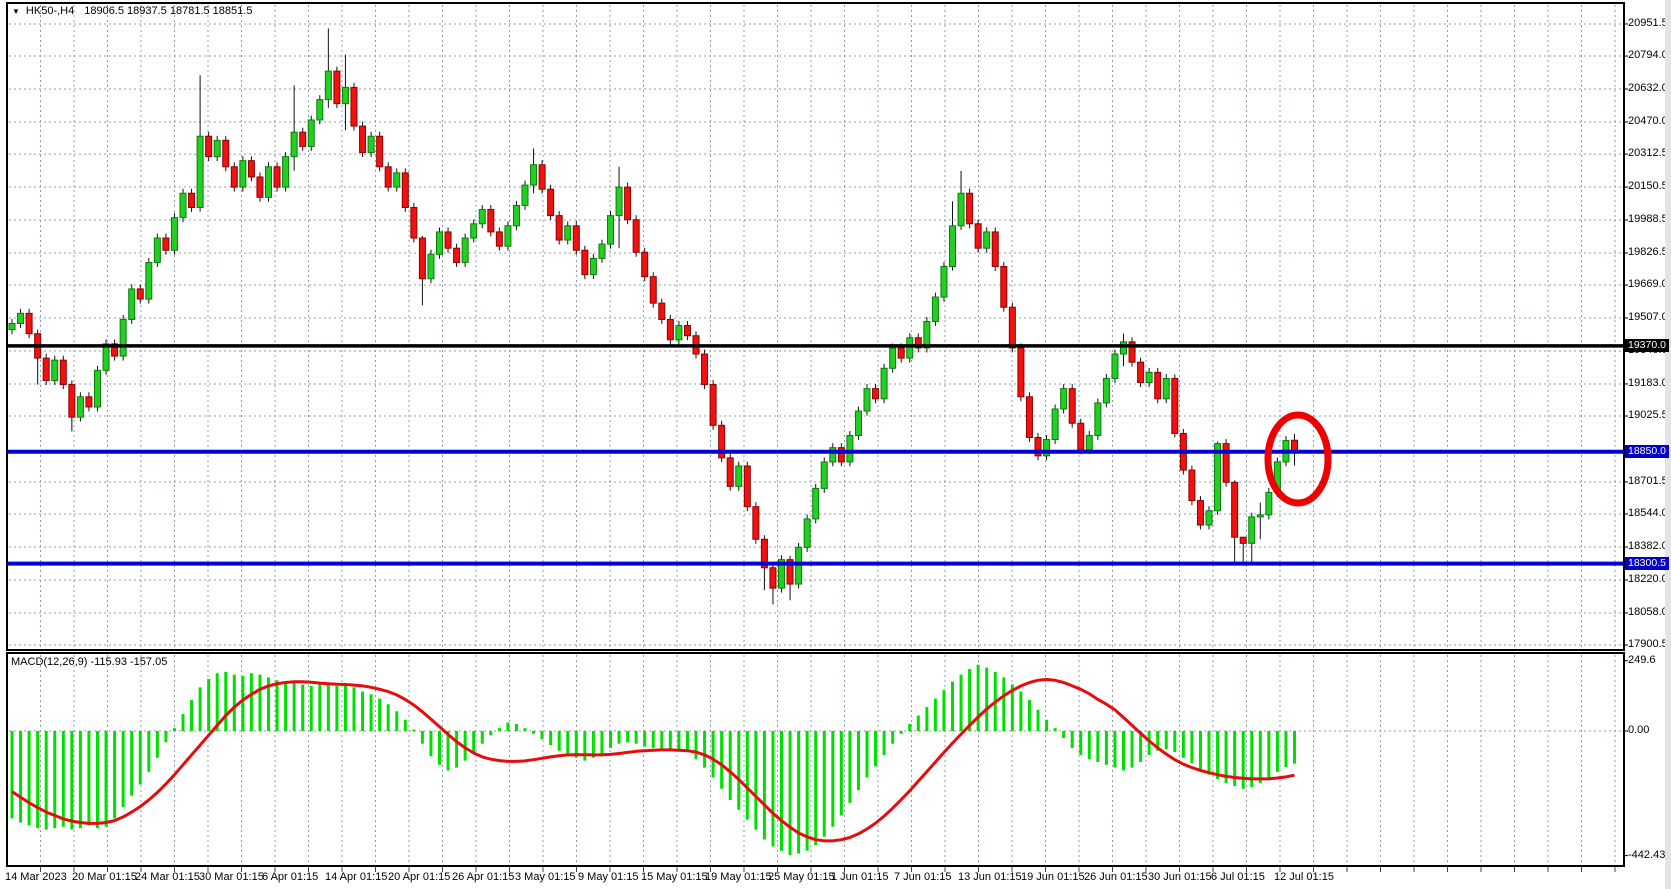 This screenshot has width=1671, height=889. Describe the element at coordinates (50, 11) in the screenshot. I see `symbol-title: HK50-,H4` at that location.